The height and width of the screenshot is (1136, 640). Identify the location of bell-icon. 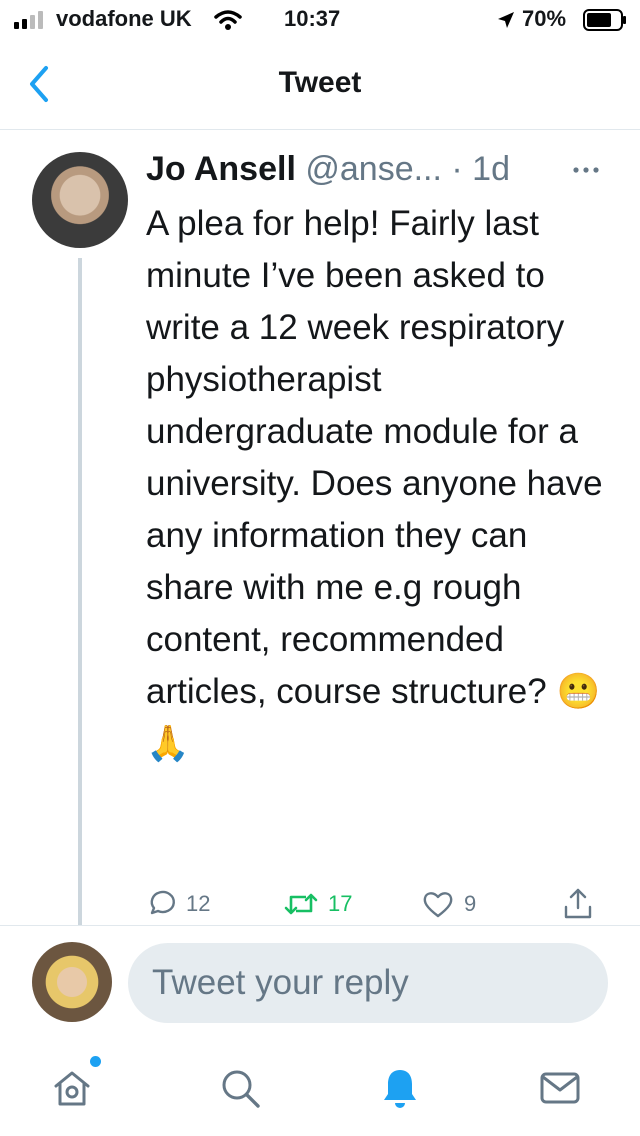
(400, 1089).